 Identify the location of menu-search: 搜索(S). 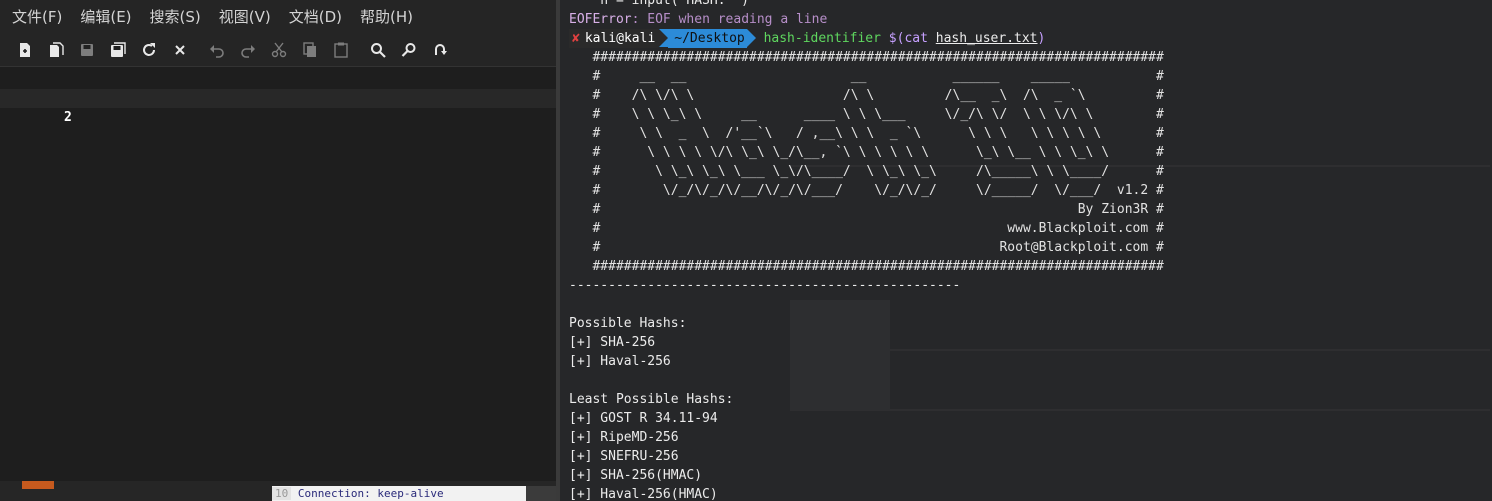
(175, 16).